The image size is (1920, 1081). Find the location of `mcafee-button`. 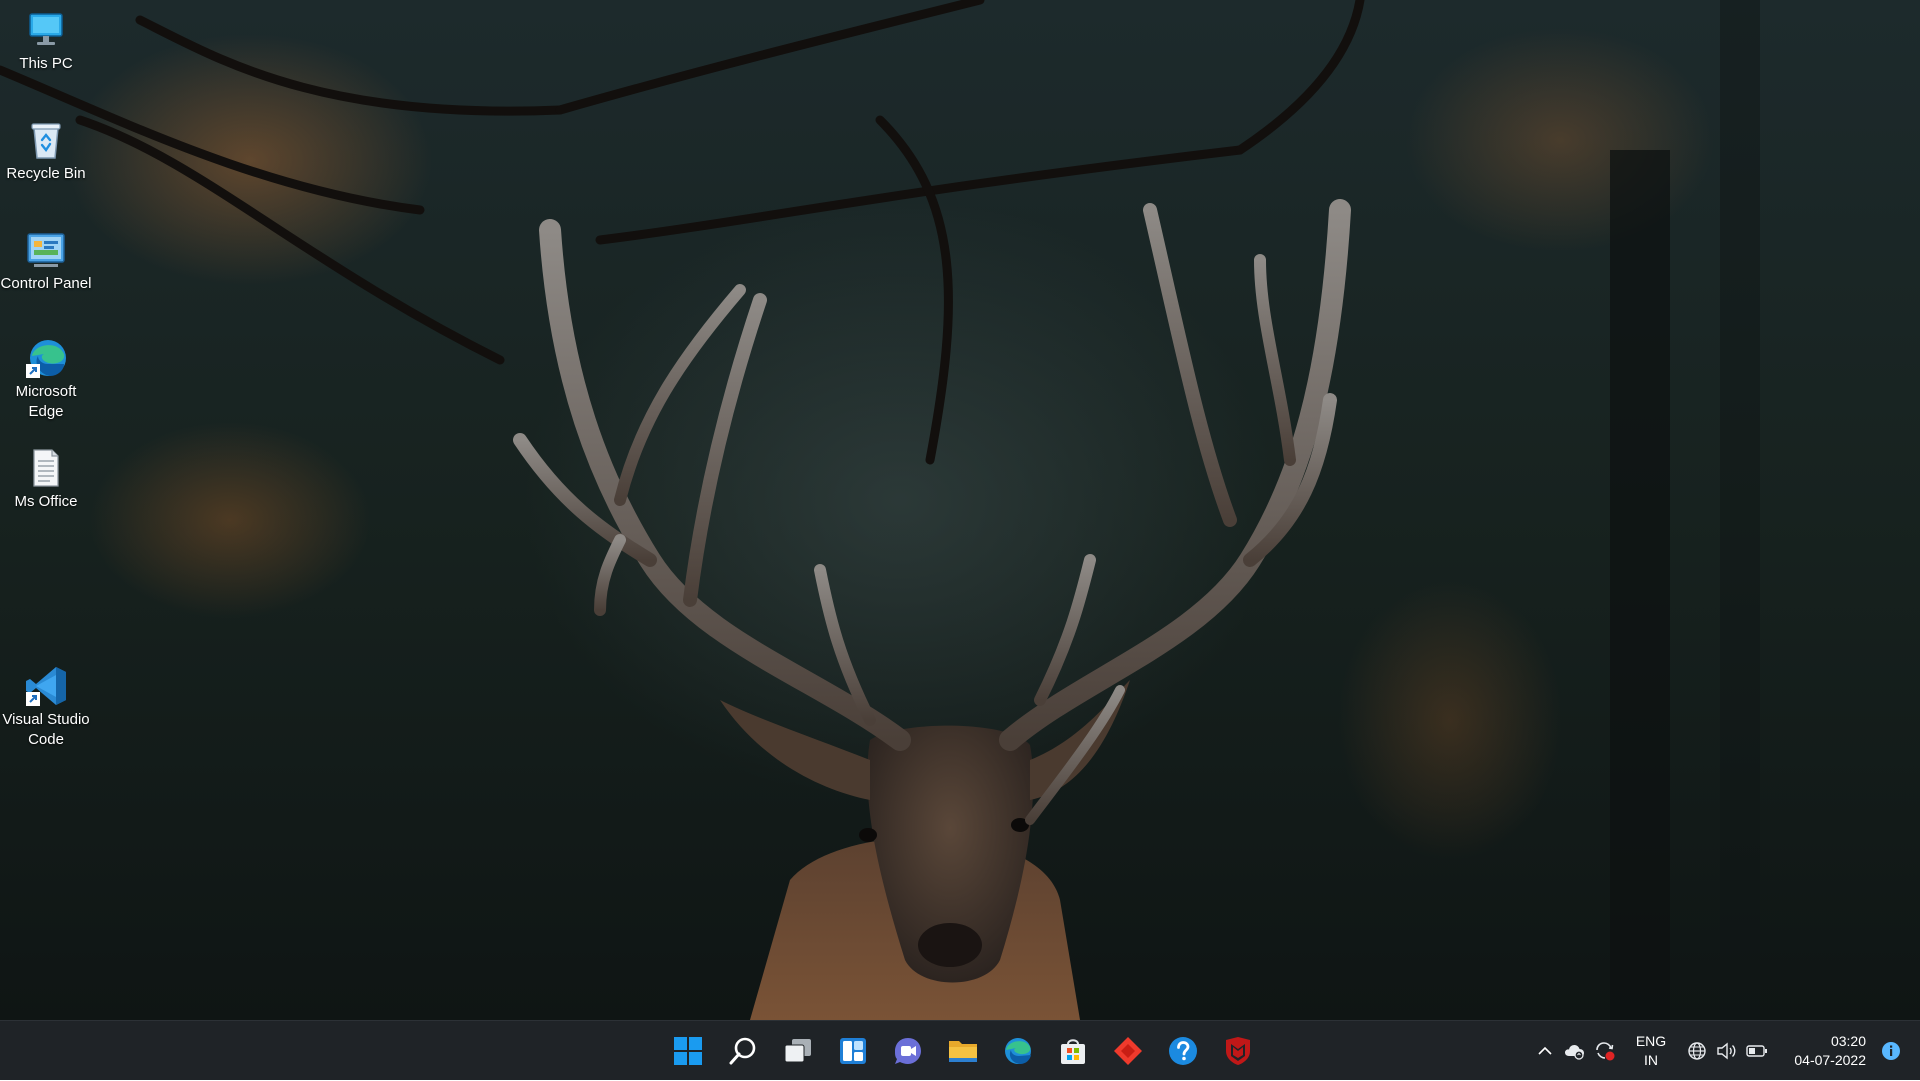

mcafee-button is located at coordinates (1237, 1051).